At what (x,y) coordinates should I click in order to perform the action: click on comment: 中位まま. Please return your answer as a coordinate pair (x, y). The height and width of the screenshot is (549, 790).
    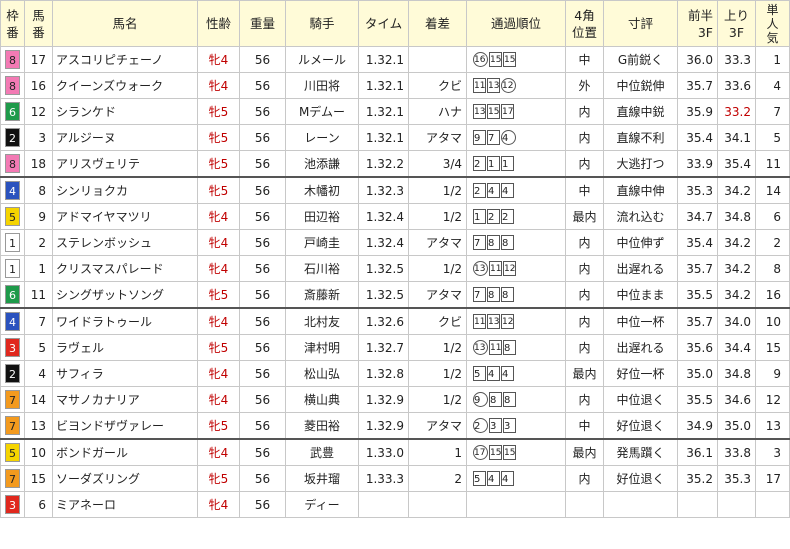
    Looking at the image, I should click on (640, 295).